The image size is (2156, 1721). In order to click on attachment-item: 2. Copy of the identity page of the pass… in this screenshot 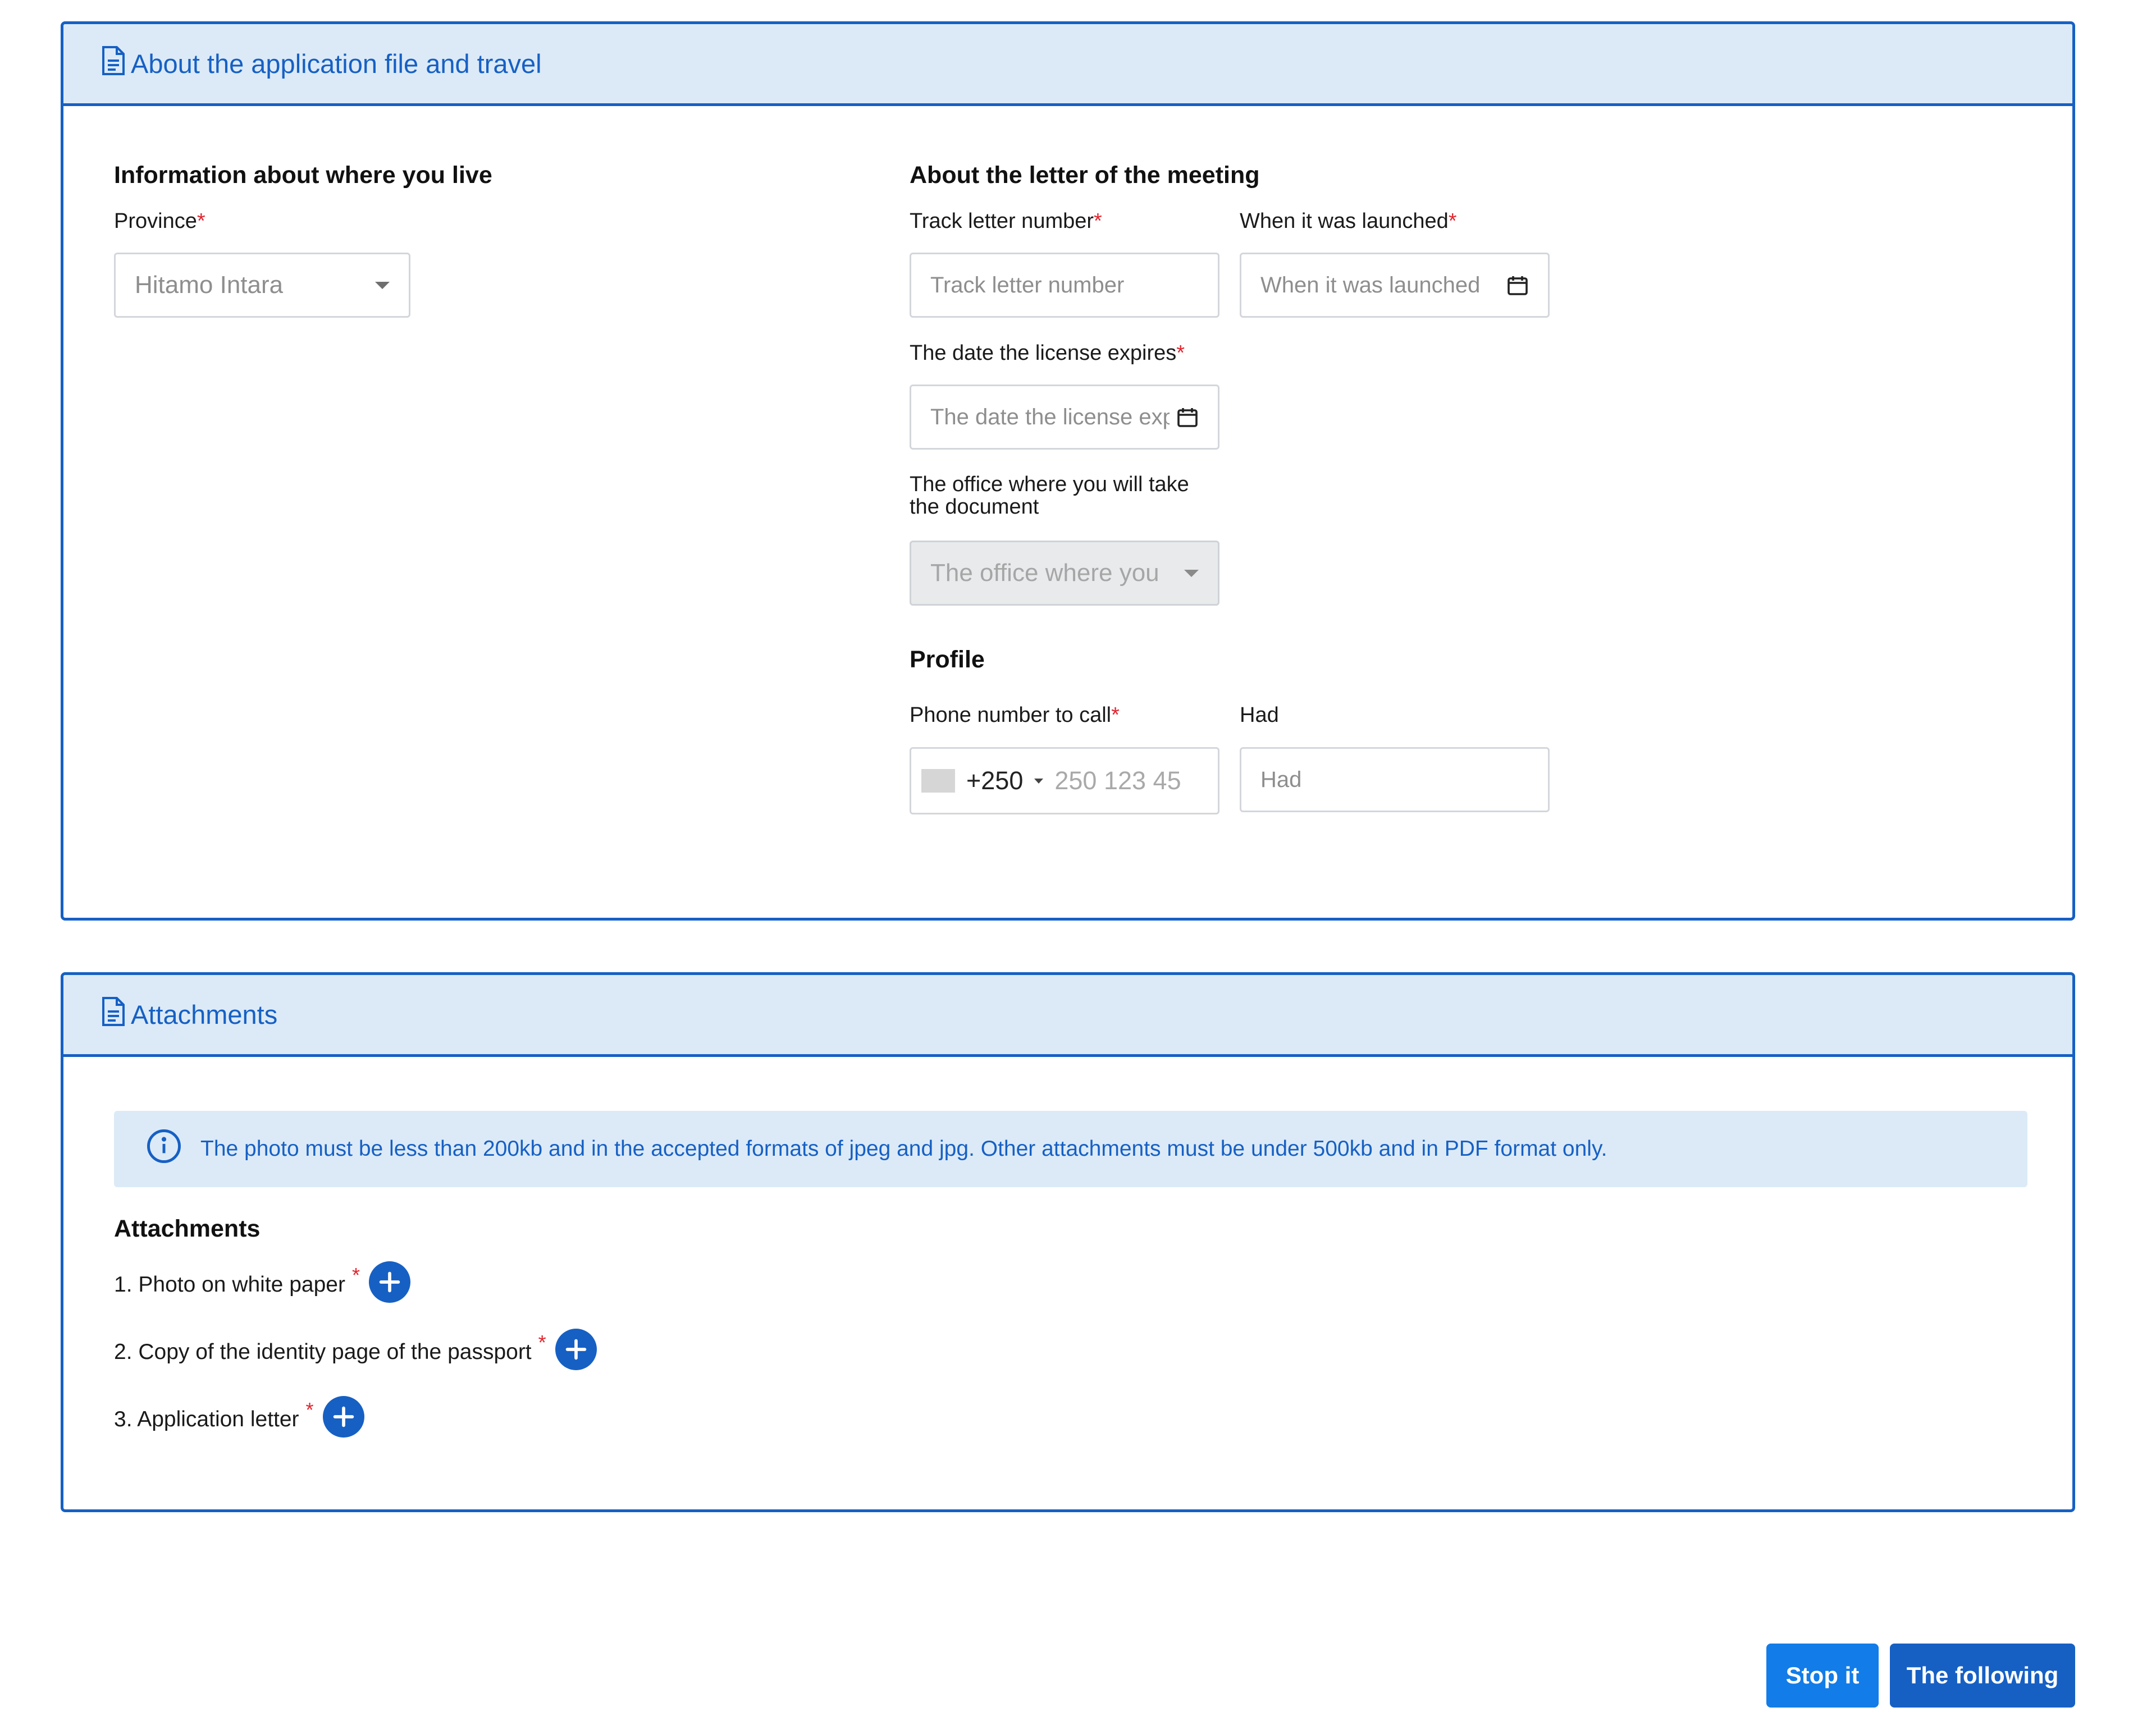, I will do `click(355, 1349)`.